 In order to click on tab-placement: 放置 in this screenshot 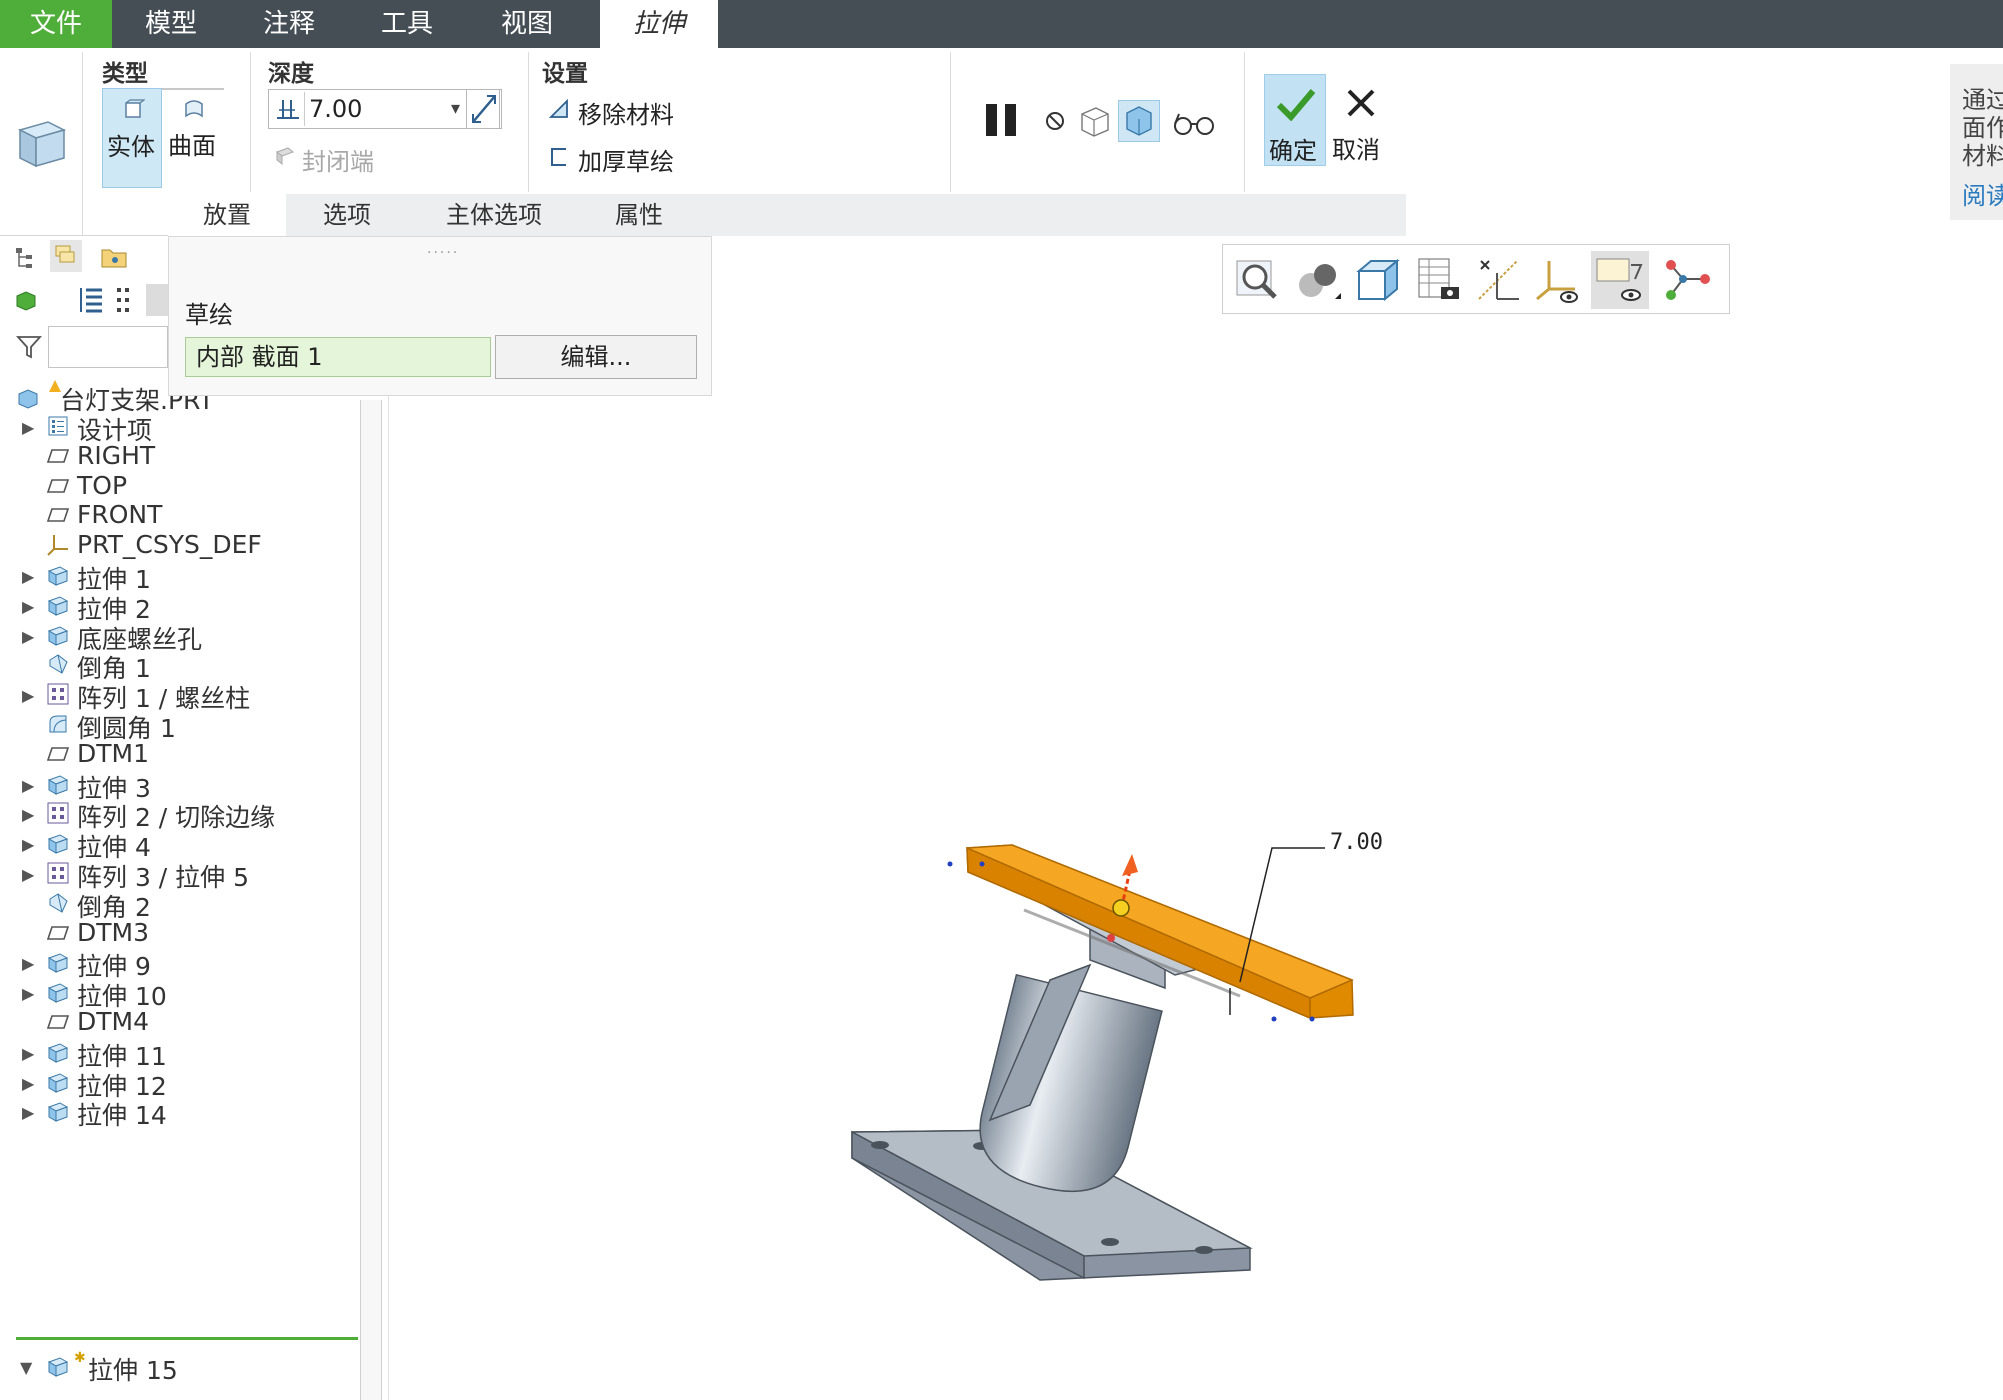, I will do `click(227, 215)`.